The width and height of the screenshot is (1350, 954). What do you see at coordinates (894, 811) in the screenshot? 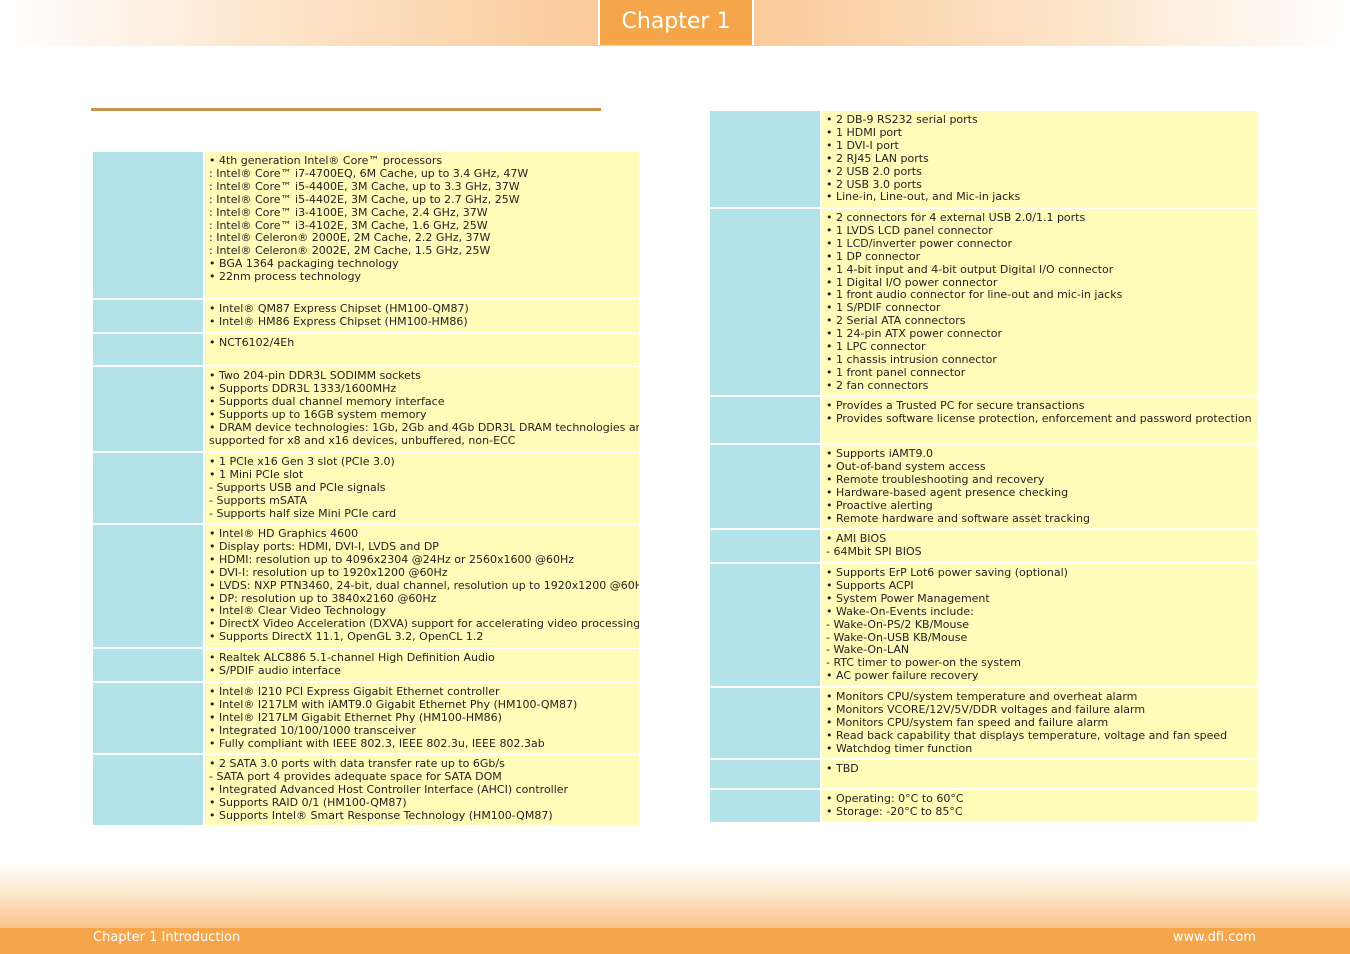
I see `spec-line: • Storage: -20°C to 85°C` at bounding box center [894, 811].